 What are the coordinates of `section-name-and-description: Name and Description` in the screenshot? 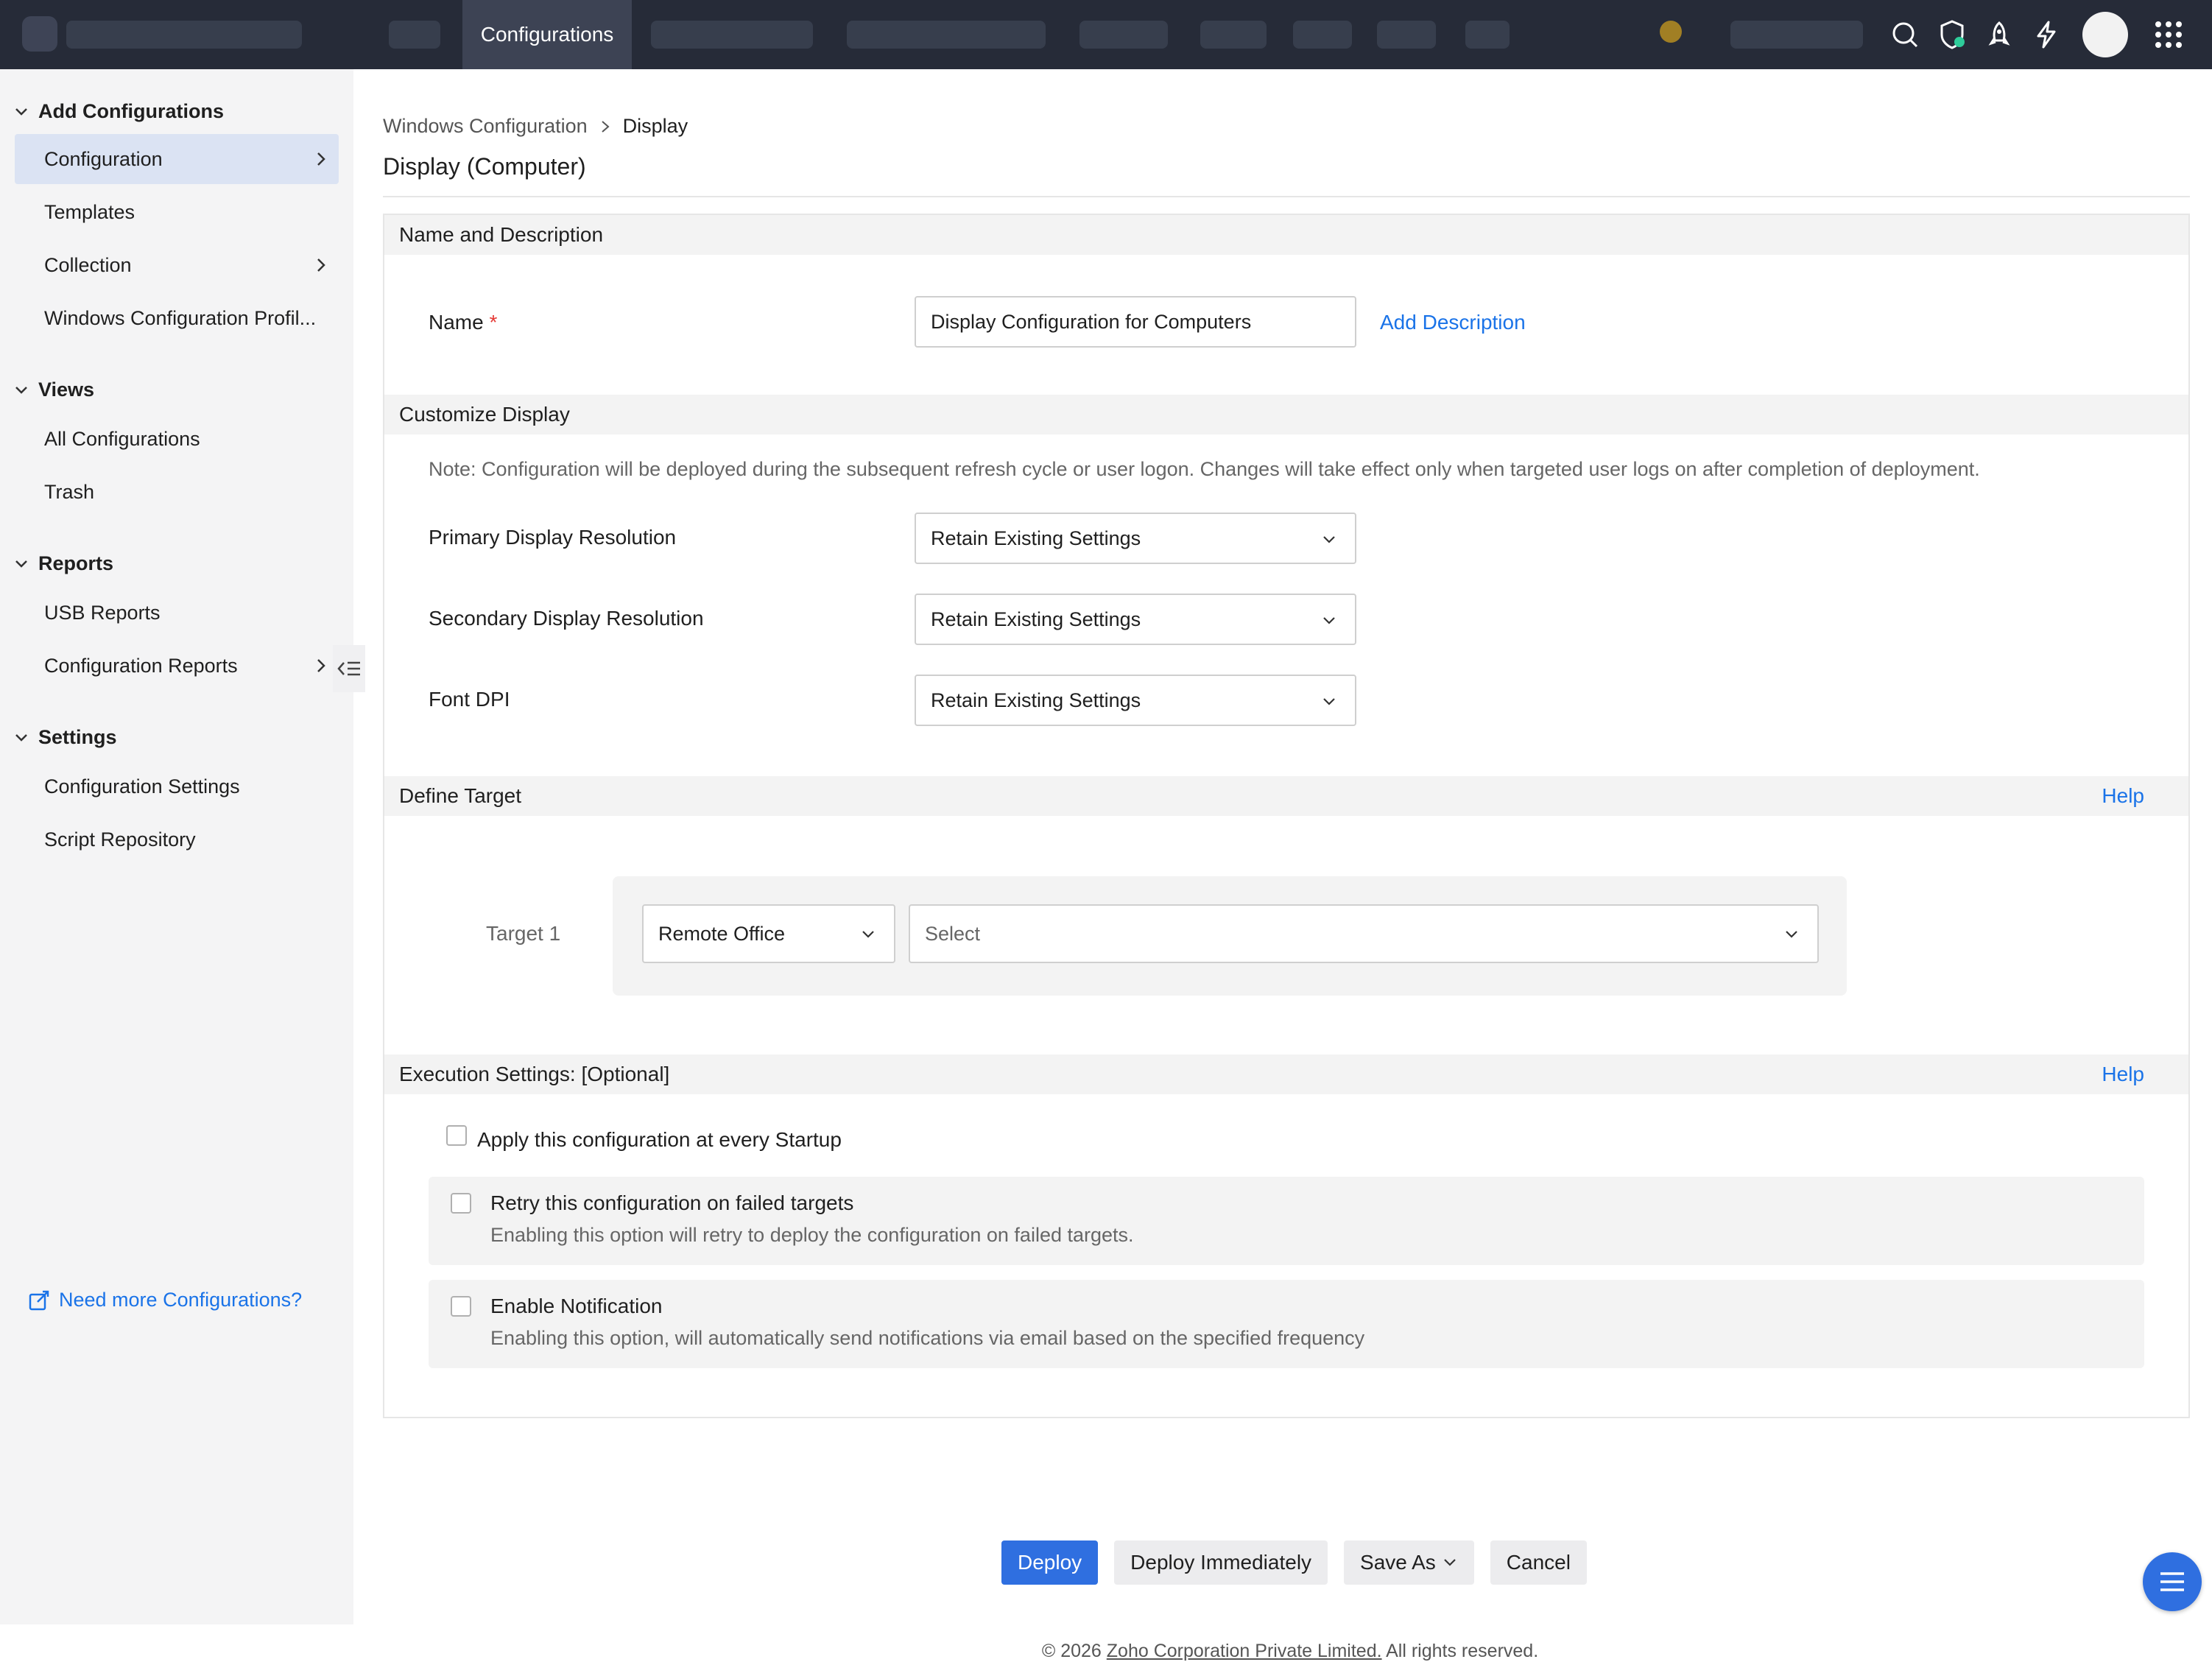 It's located at (1286, 235).